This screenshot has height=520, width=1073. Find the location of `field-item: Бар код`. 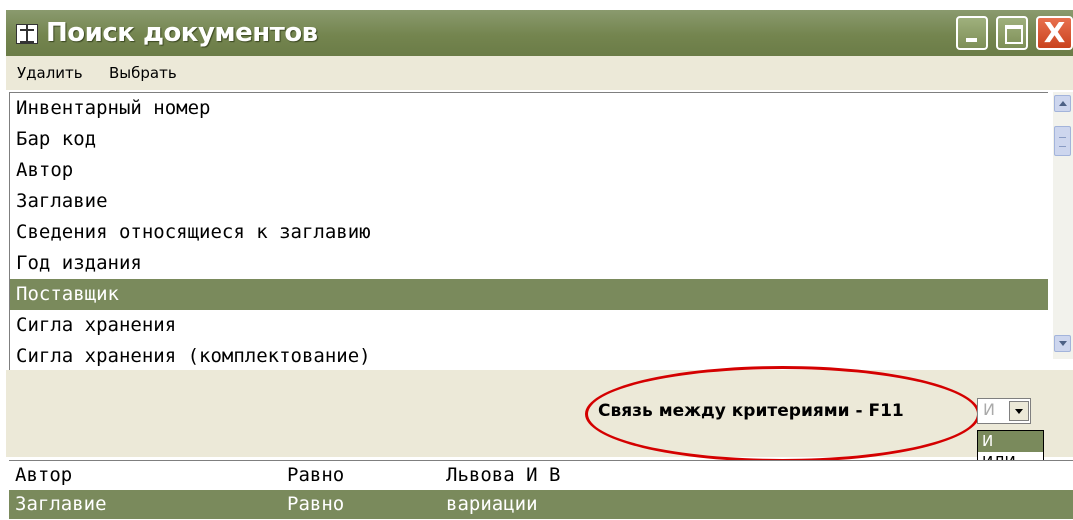

field-item: Бар код is located at coordinates (529, 139).